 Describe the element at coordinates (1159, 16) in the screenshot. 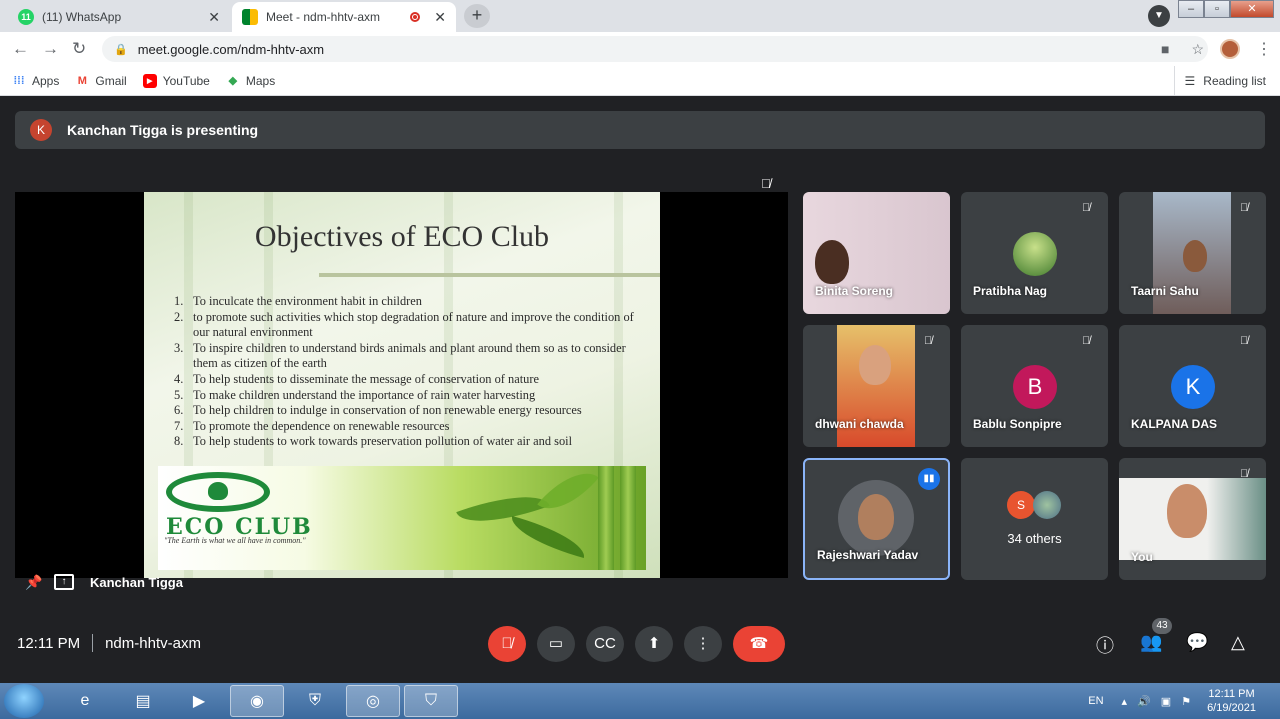

I see `tab-search-icon: ▼` at that location.